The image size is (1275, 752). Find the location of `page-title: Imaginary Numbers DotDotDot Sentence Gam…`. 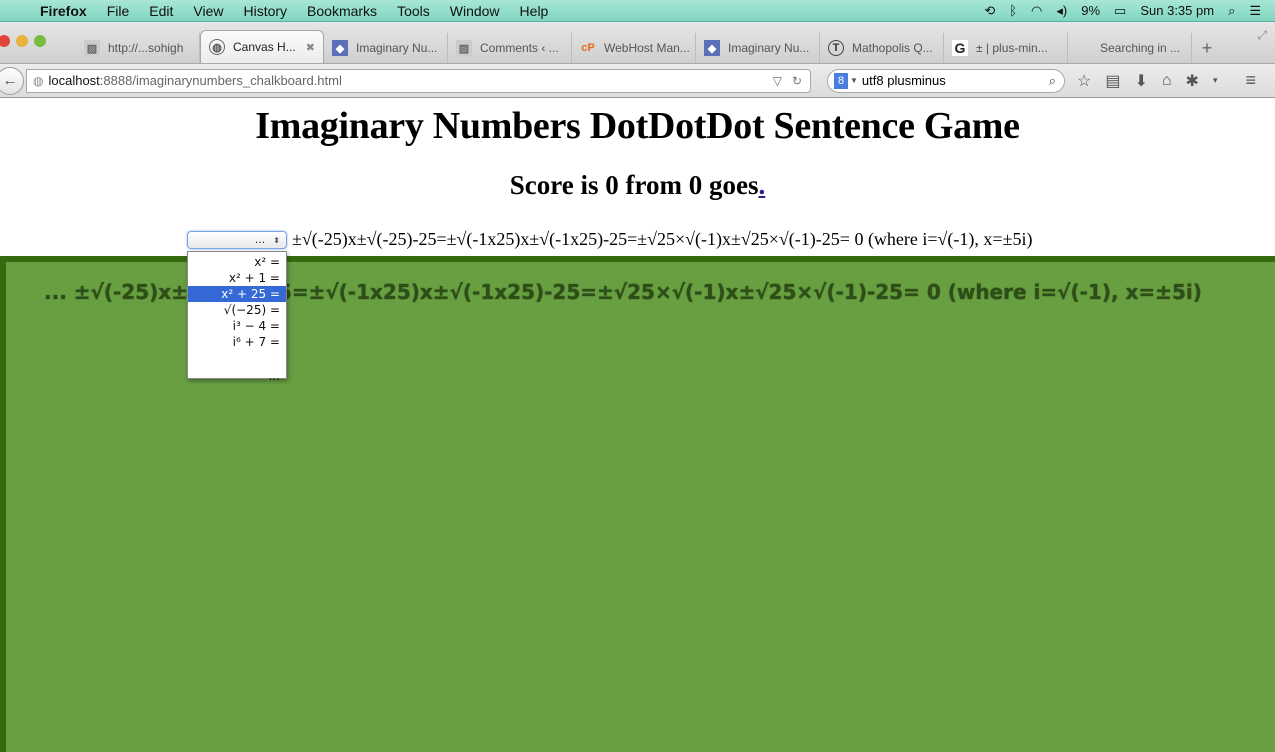

page-title: Imaginary Numbers DotDotDot Sentence Gam… is located at coordinates (637, 126).